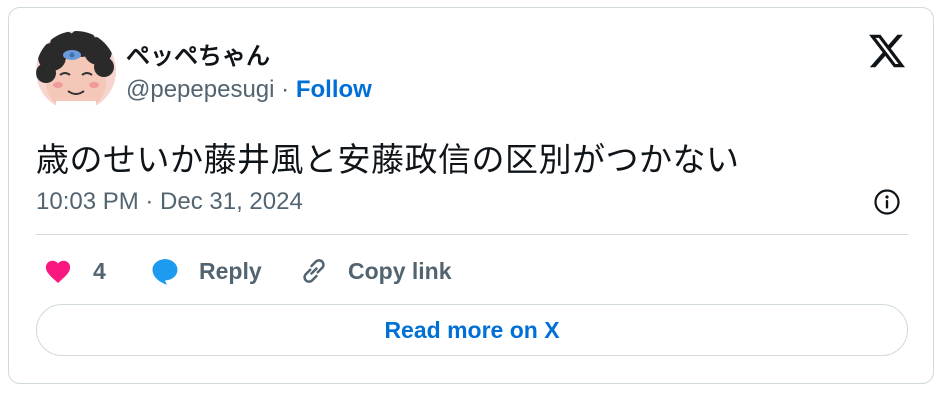 Image resolution: width=944 pixels, height=393 pixels. Describe the element at coordinates (472, 234) in the screenshot. I see `divider` at that location.